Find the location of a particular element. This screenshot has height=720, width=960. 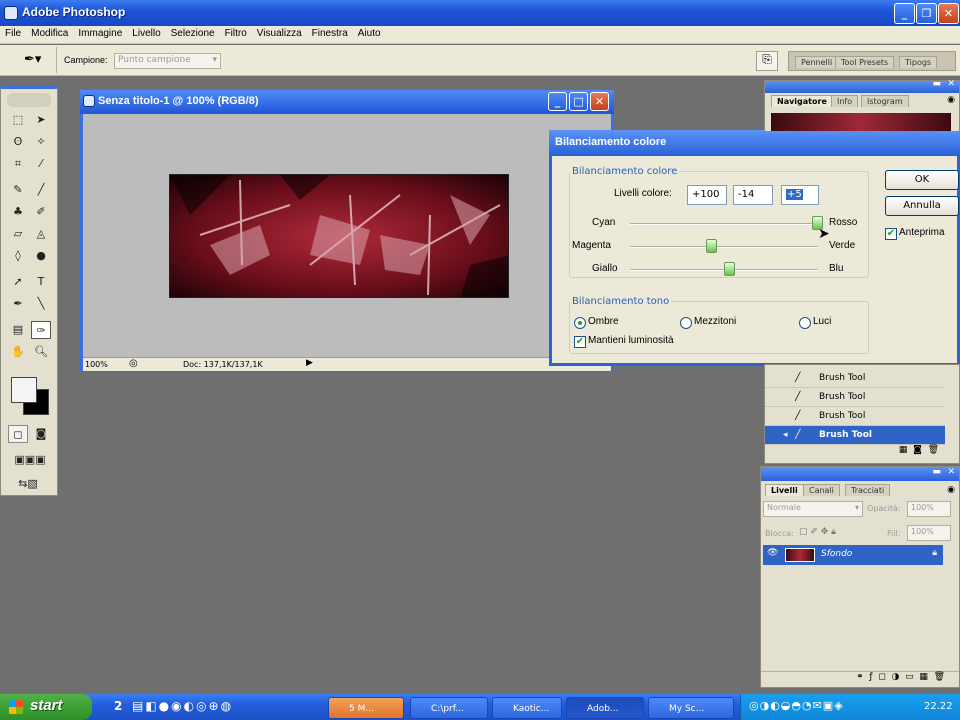

history-brush-tool-icon: ✐ is located at coordinates (41, 212).